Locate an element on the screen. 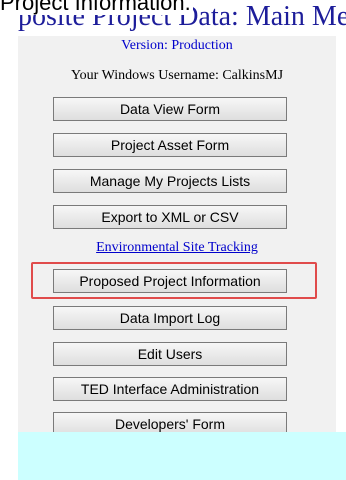  username-line: Your Windows Username: CalkinsMJ is located at coordinates (177, 76).